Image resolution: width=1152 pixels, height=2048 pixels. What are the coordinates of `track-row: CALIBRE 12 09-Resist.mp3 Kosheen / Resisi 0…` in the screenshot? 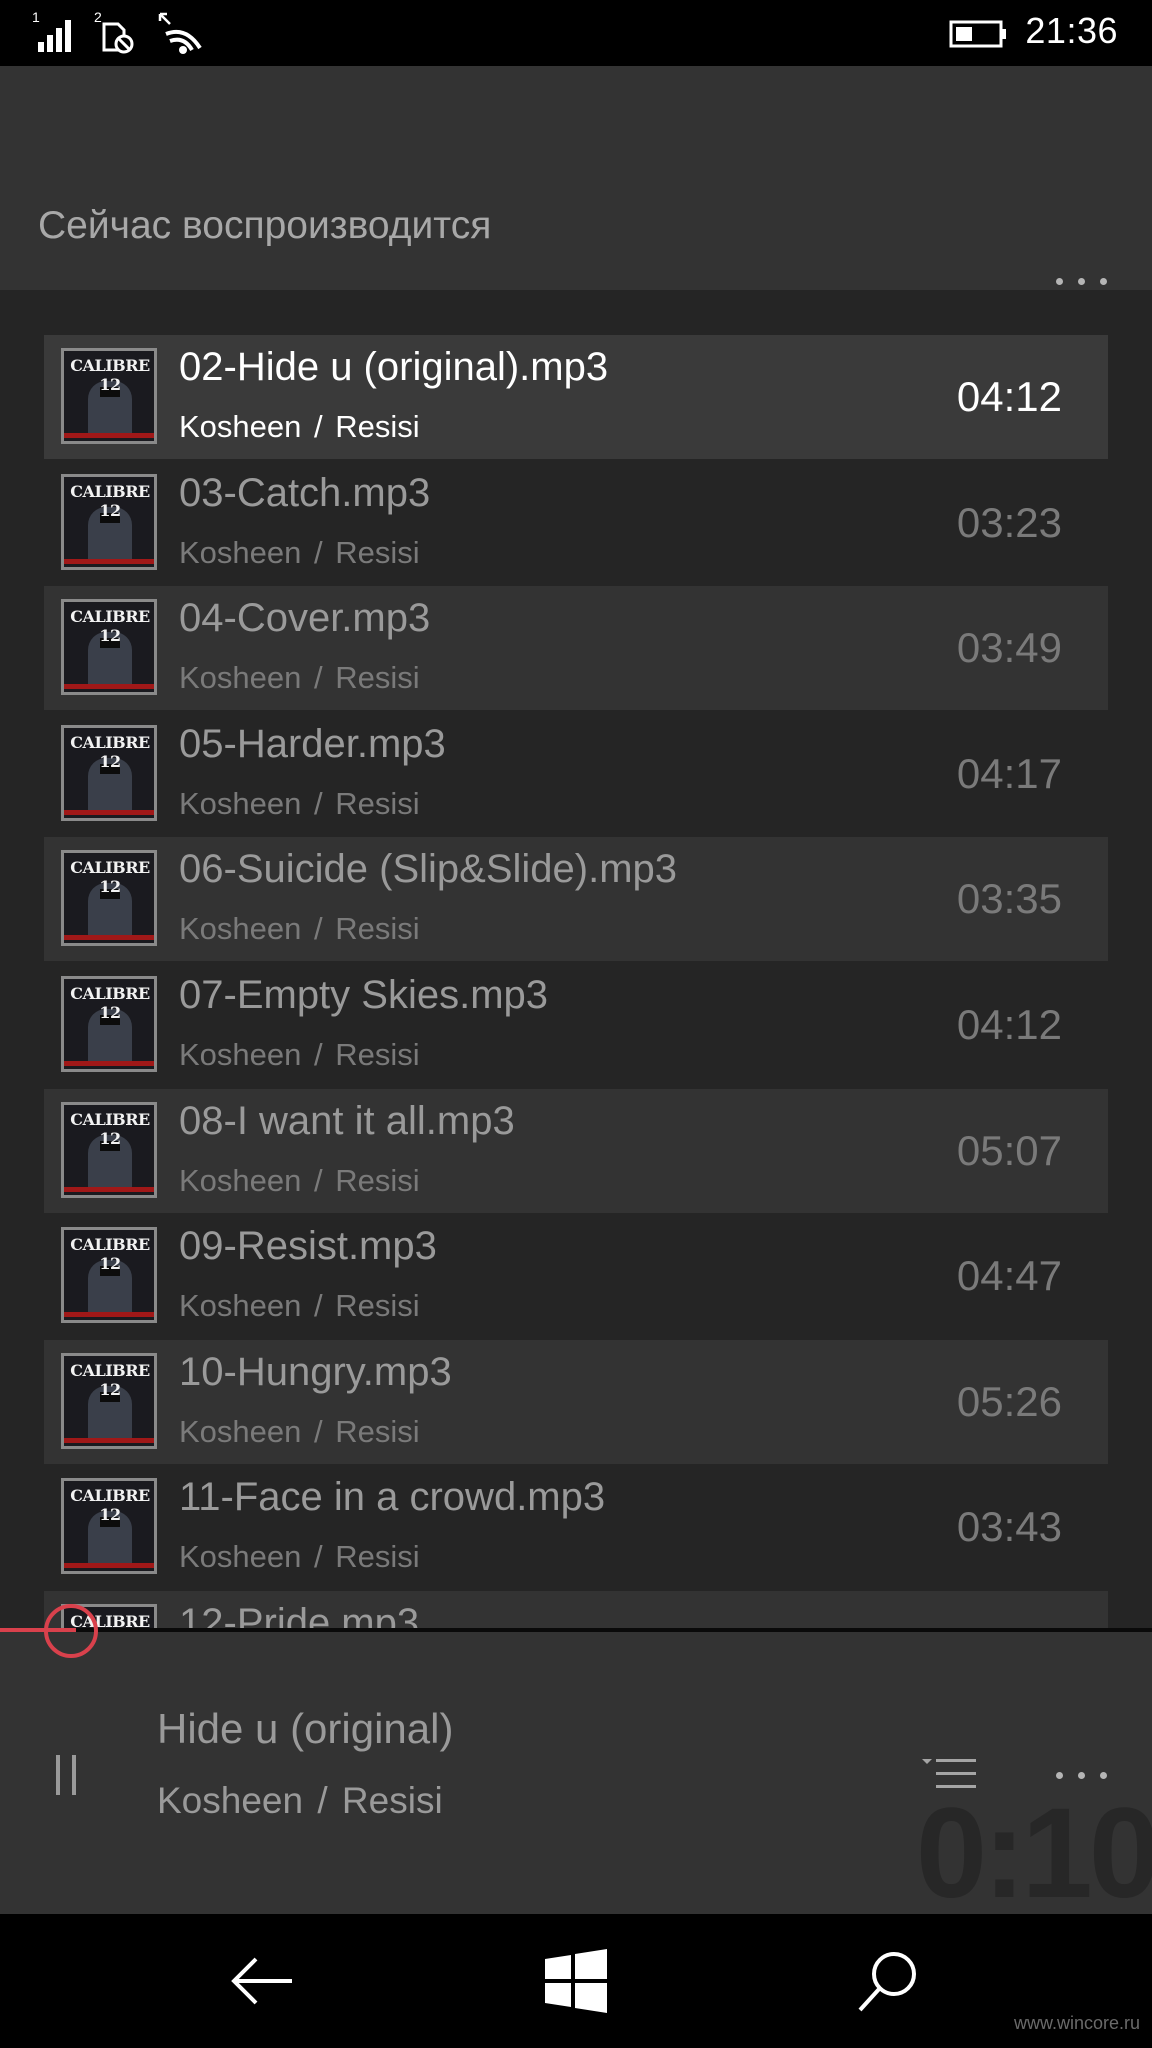 It's located at (576, 1276).